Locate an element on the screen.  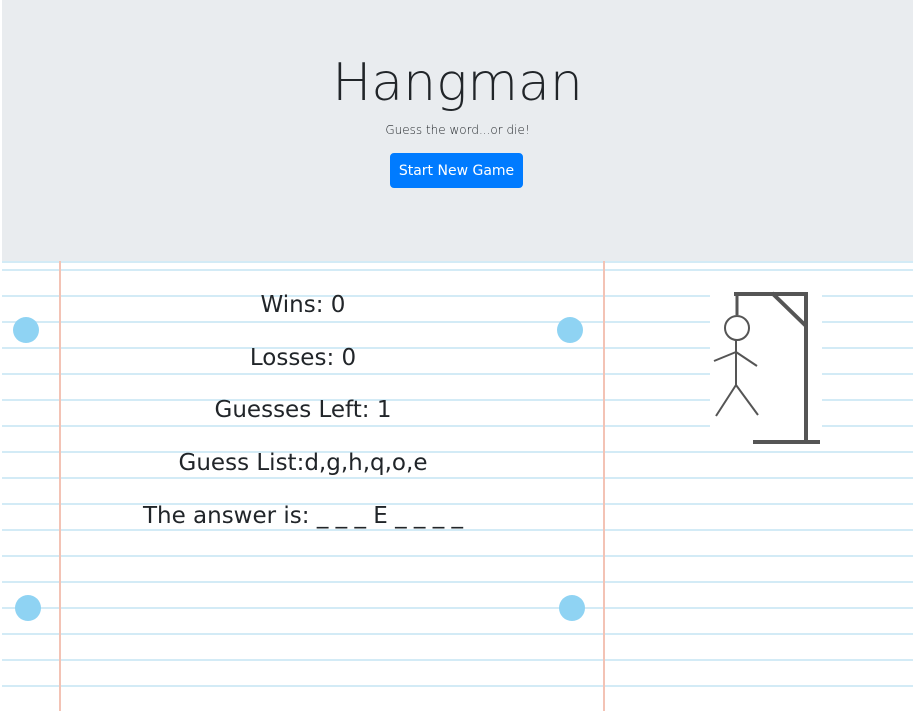
answer-display: The answer is: _ _ _ E _ _ _ _ is located at coordinates (303, 516).